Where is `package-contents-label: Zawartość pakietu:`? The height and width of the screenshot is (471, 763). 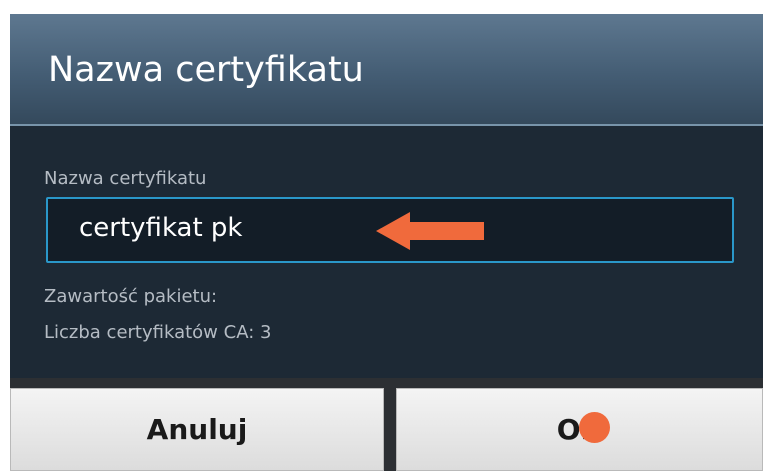
package-contents-label: Zawartość pakietu: is located at coordinates (131, 296).